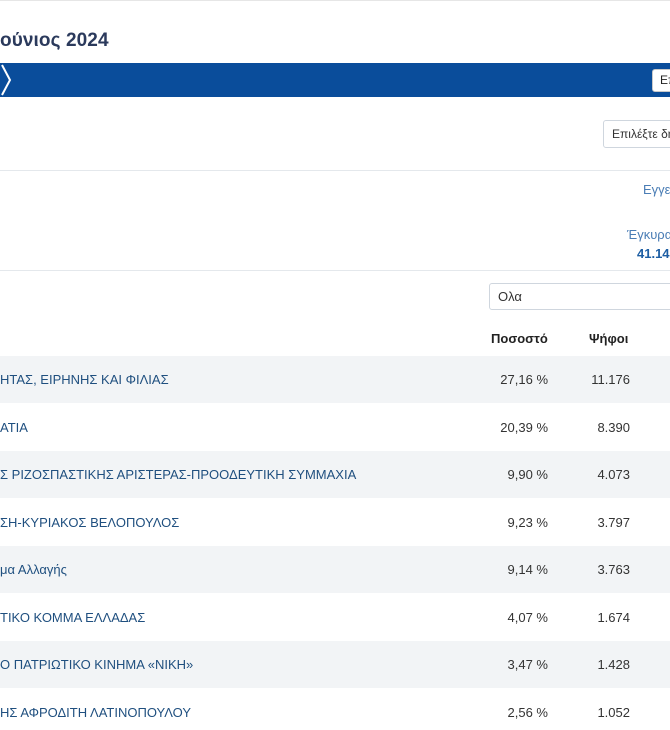 The height and width of the screenshot is (730, 670). Describe the element at coordinates (54, 40) in the screenshot. I see `page-title: ούνιος 2024` at that location.